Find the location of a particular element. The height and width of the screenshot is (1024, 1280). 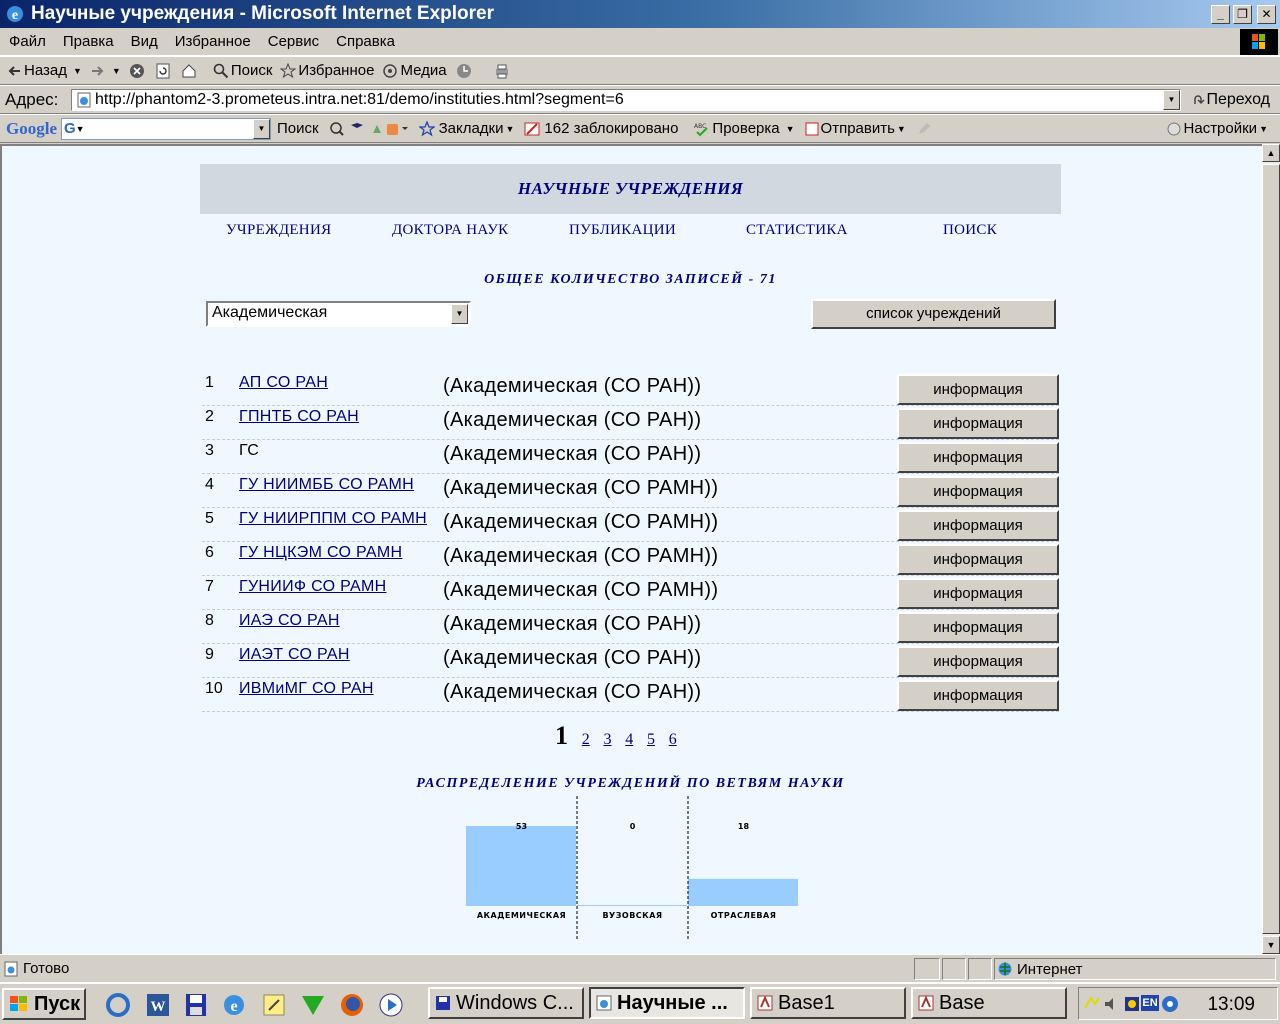

institution-link: ГУ НИИМББ СО РАМН is located at coordinates (326, 485).